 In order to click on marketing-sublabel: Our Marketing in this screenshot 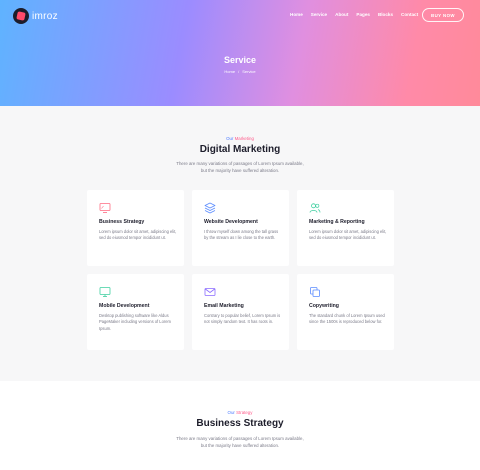, I will do `click(240, 138)`.